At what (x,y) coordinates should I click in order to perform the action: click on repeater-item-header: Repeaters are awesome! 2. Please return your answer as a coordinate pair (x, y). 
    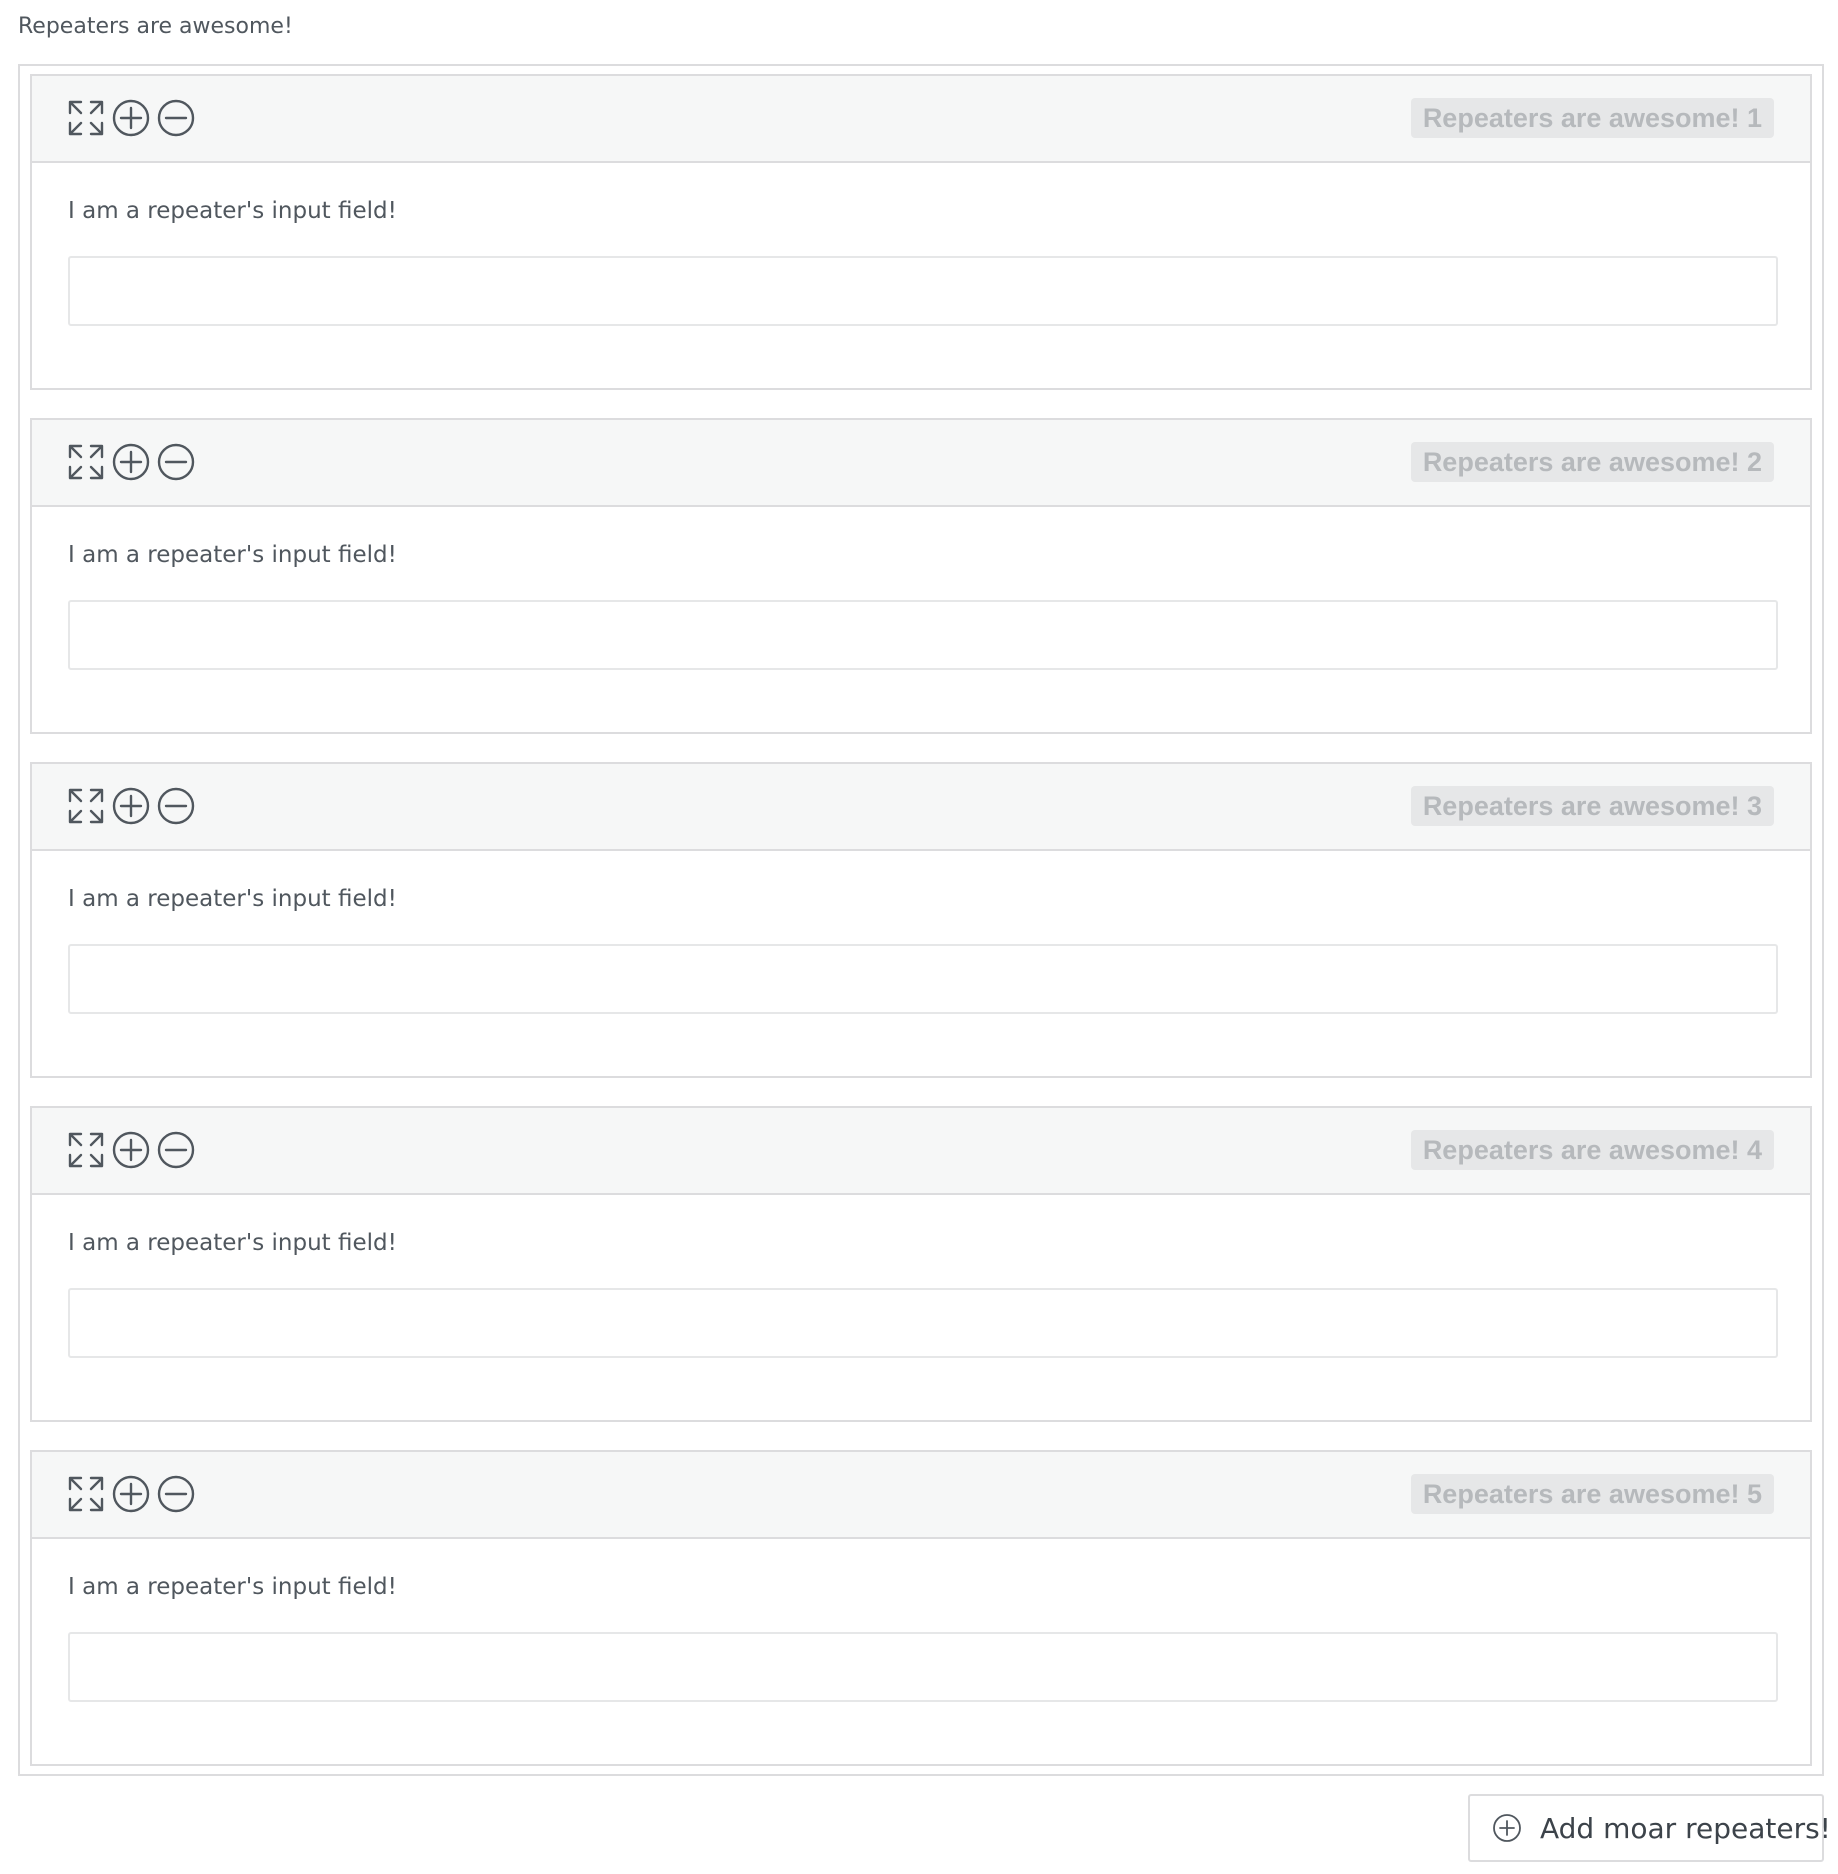
    Looking at the image, I should click on (921, 463).